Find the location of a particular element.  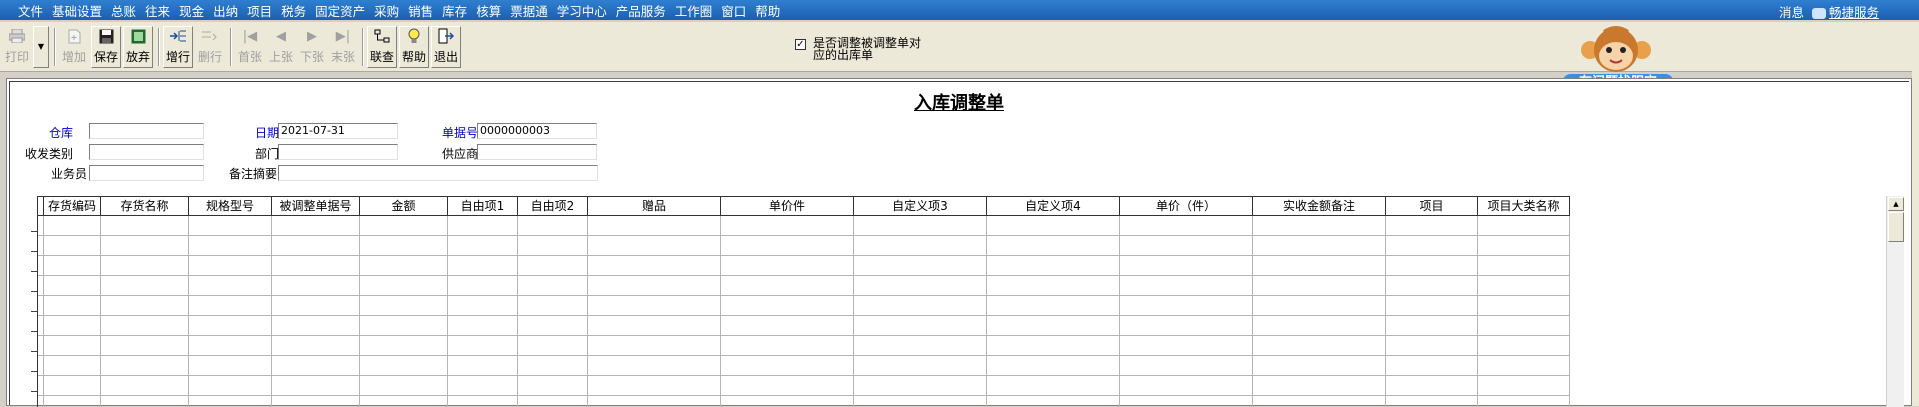

menu-tax: 税务 is located at coordinates (293, 10).